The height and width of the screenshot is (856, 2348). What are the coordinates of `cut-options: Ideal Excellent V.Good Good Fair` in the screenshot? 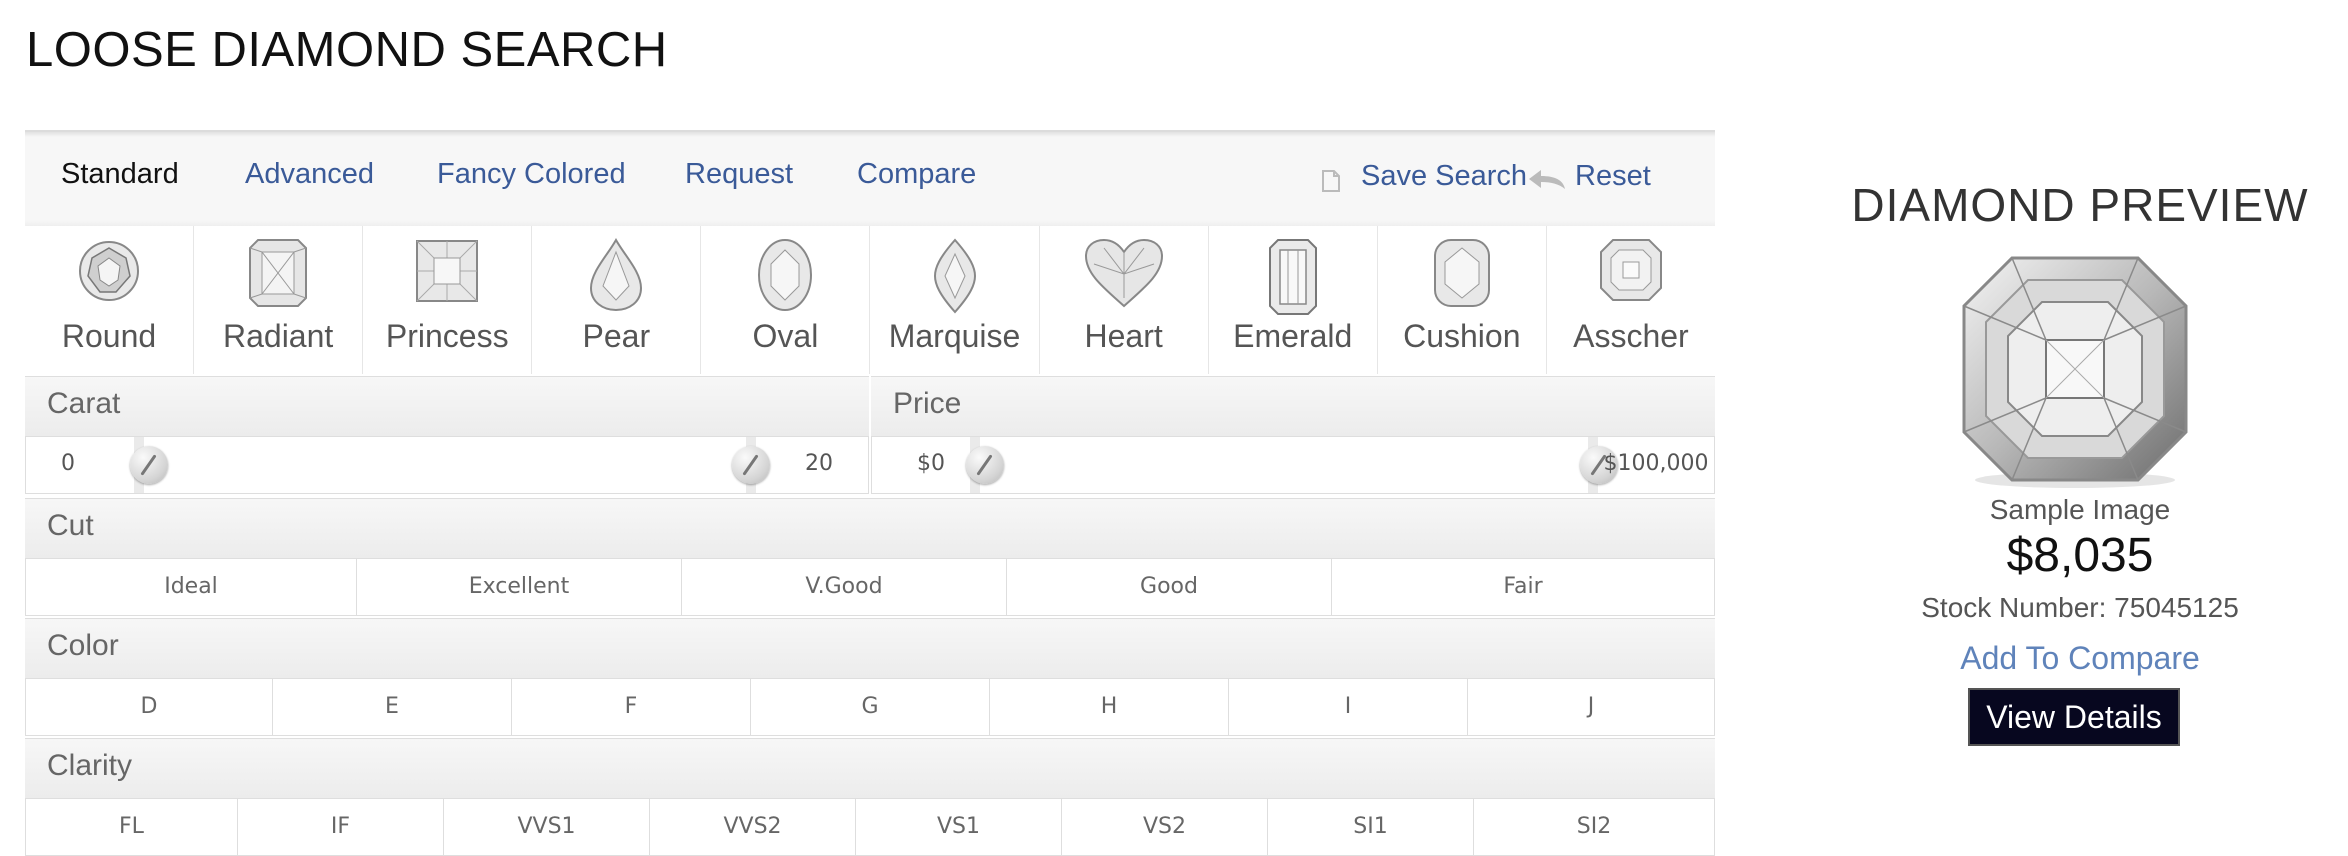 It's located at (870, 587).